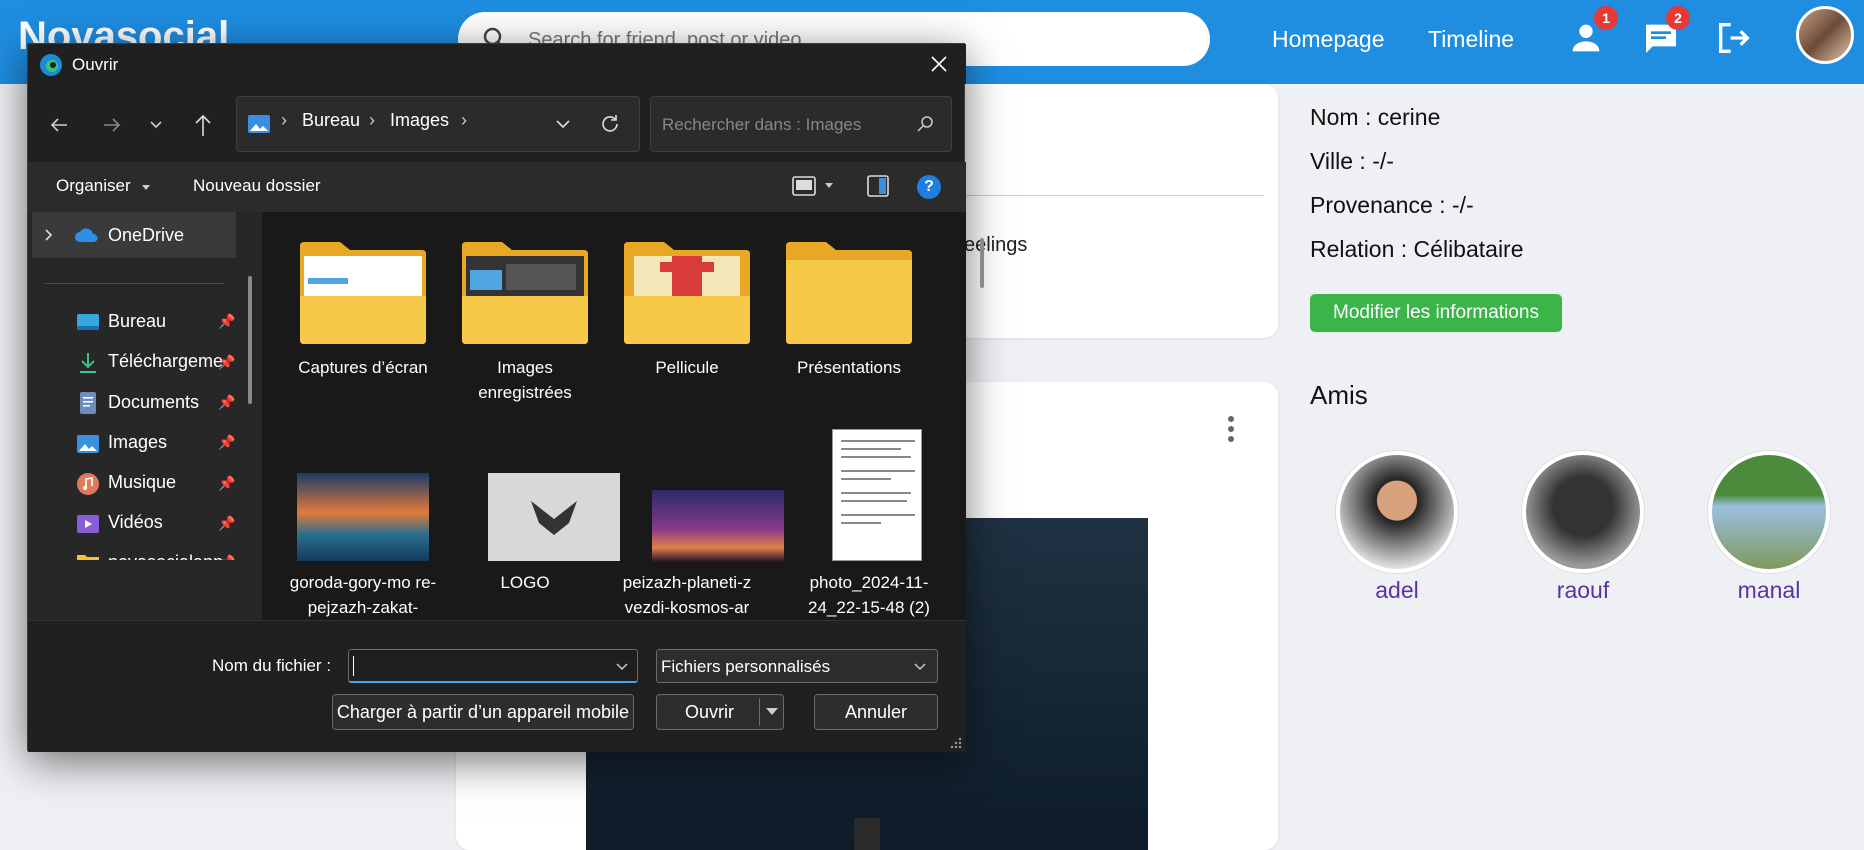 This screenshot has height=850, width=1864. Describe the element at coordinates (1397, 590) in the screenshot. I see `friend-name-adel: adel` at that location.